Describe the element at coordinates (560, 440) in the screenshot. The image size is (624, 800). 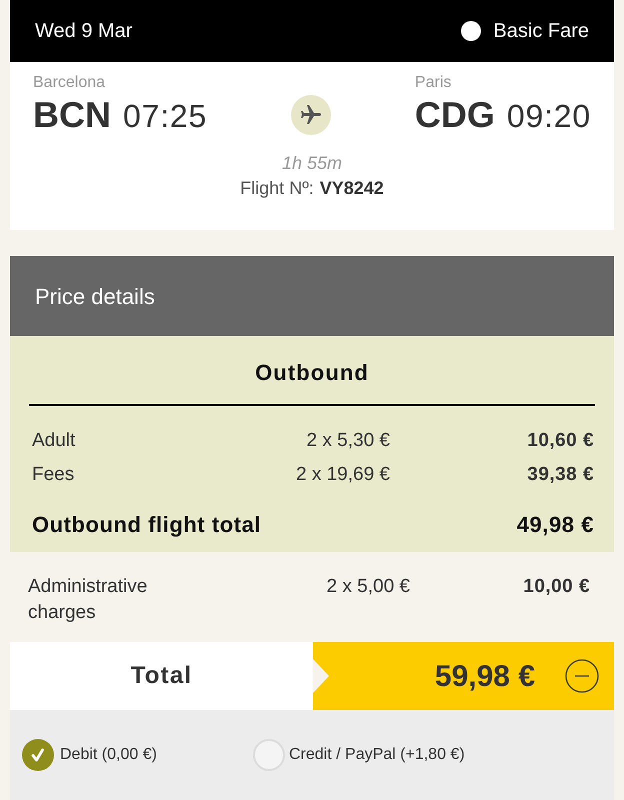
I see `line-amount: 10,60 €` at that location.